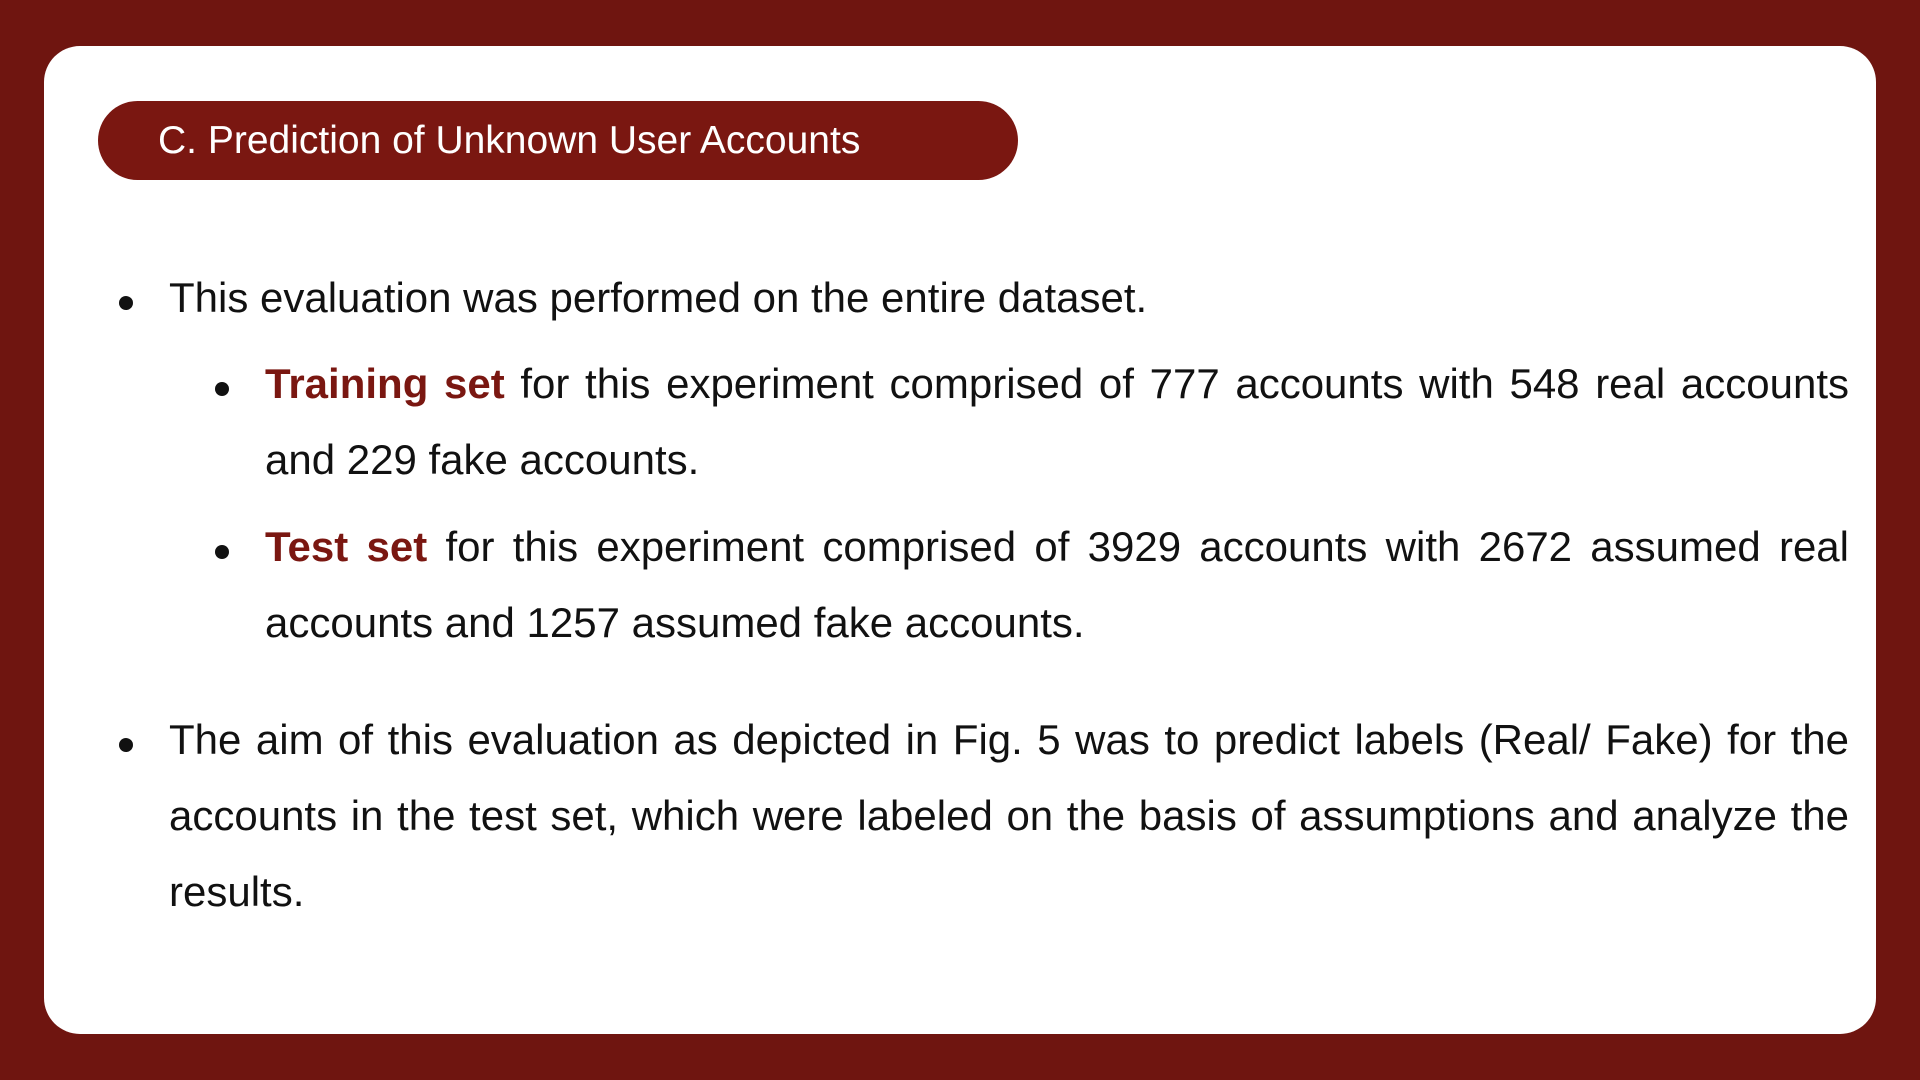  What do you see at coordinates (385, 383) in the screenshot?
I see `highlight-training-set: Training set` at bounding box center [385, 383].